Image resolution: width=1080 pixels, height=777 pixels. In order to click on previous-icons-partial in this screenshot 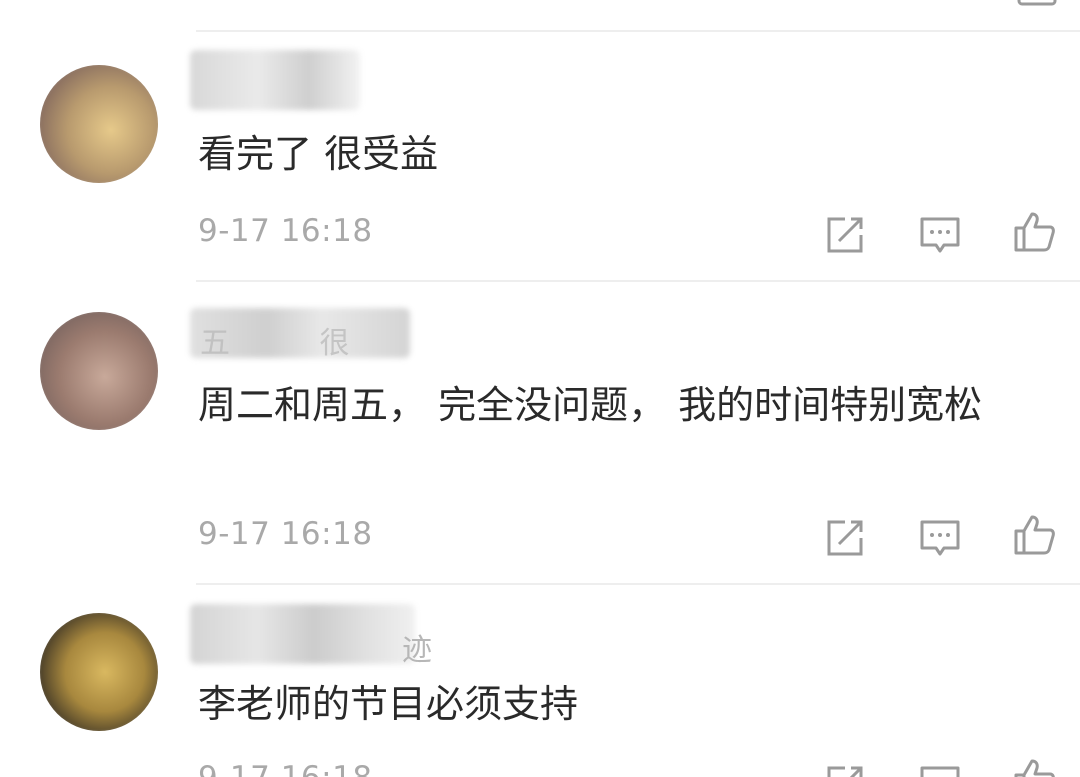, I will do `click(1037, 7)`.